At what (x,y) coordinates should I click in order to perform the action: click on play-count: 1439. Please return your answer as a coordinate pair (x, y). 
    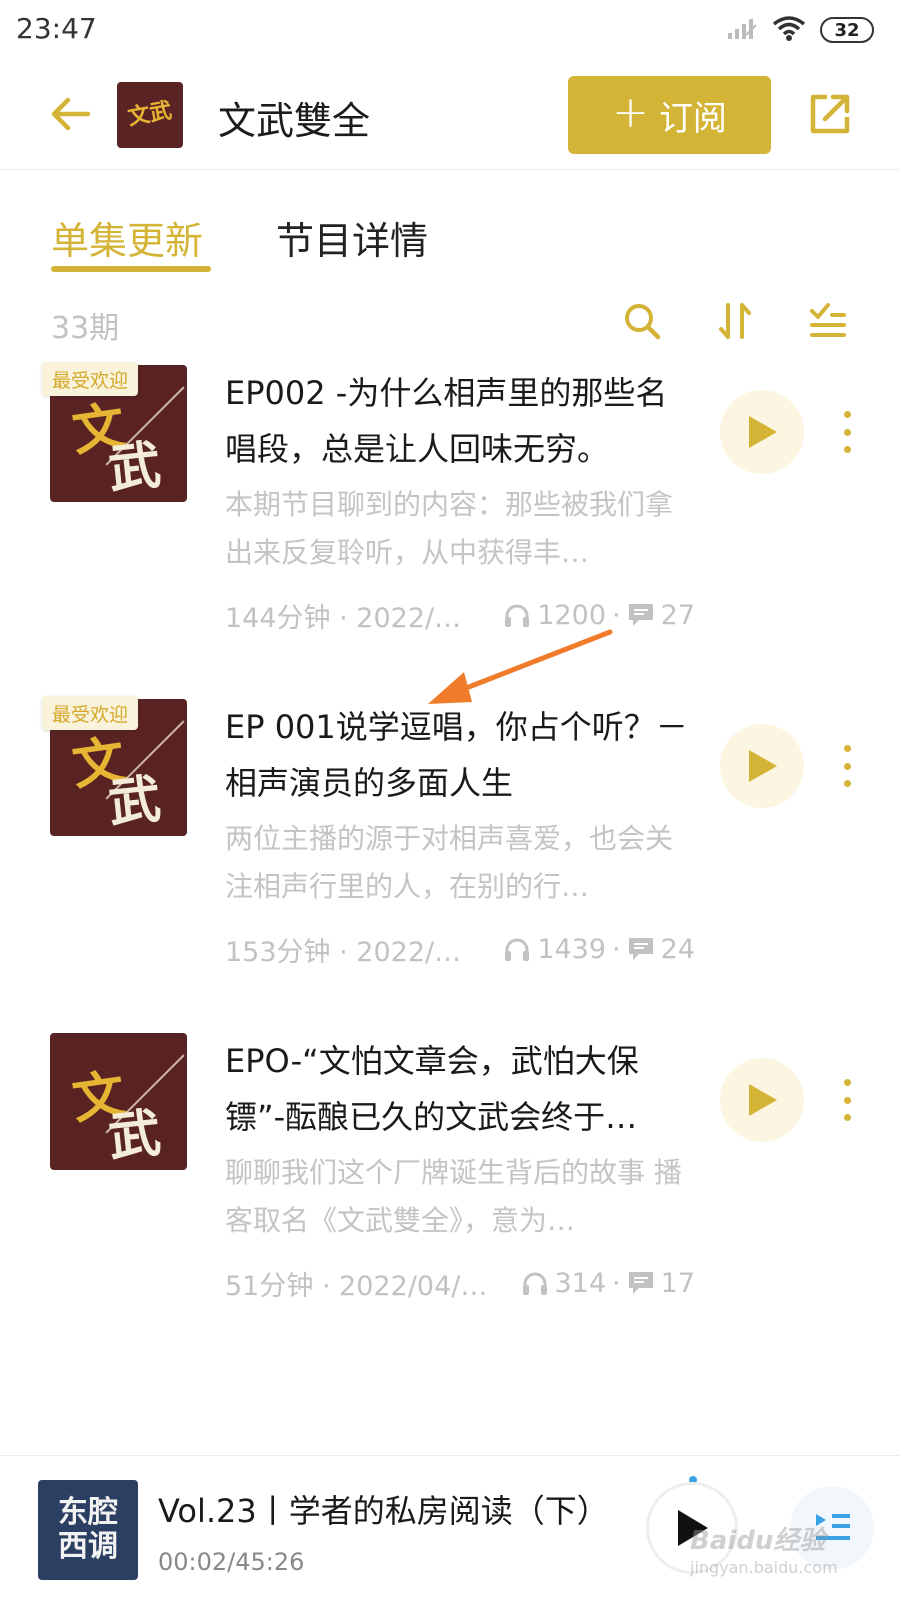
    Looking at the image, I should click on (572, 949).